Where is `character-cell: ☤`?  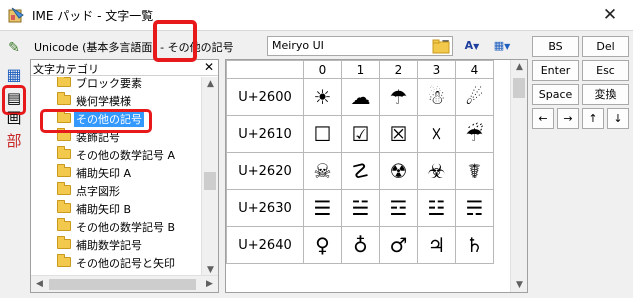 character-cell: ☤ is located at coordinates (474, 171).